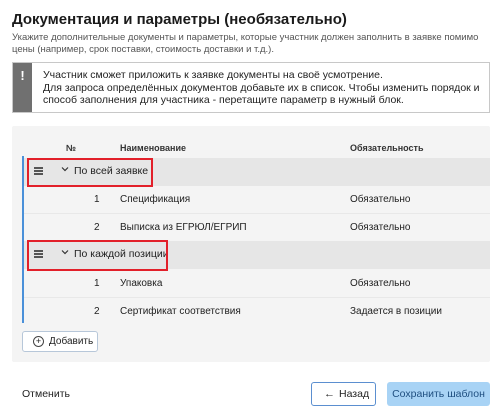 Image resolution: width=500 pixels, height=416 pixels. Describe the element at coordinates (71, 148) in the screenshot. I see `column-header-no: №` at that location.